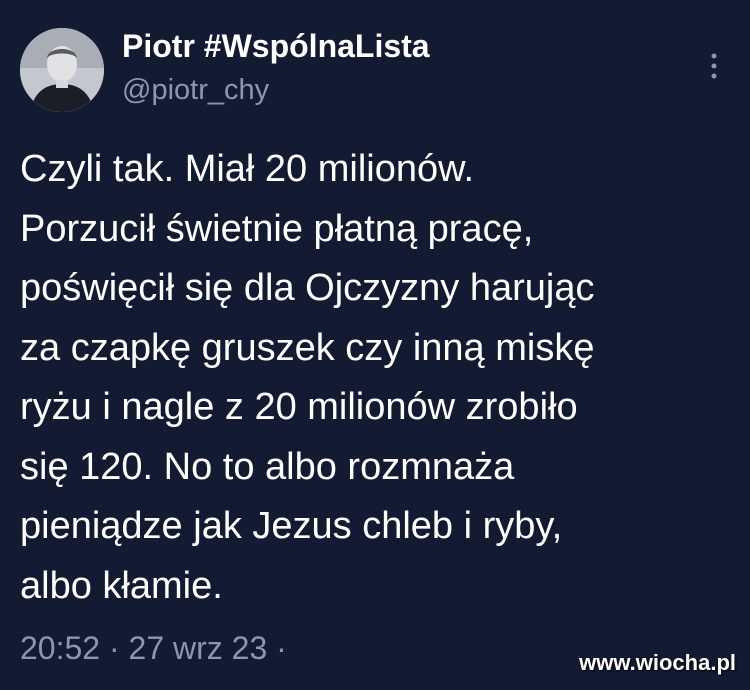  I want to click on profile-photo-icon, so click(62, 70).